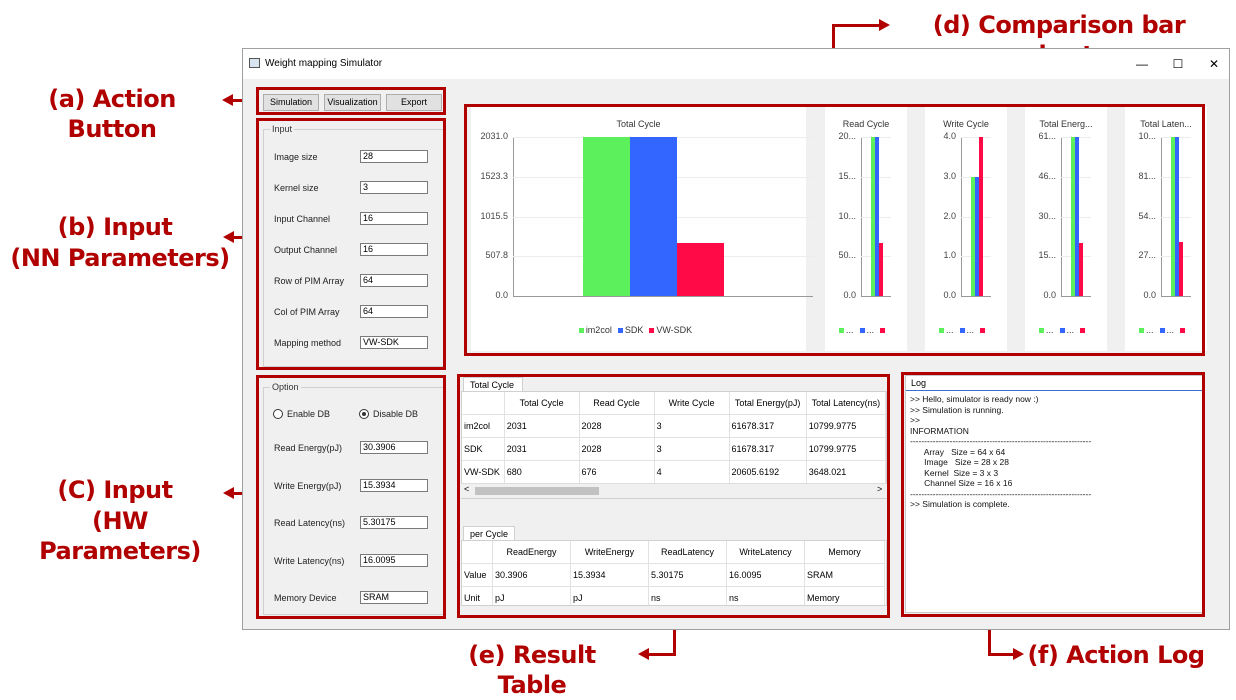 The height and width of the screenshot is (700, 1236). What do you see at coordinates (1116, 655) in the screenshot?
I see `callout-action-log: (f) Action Log` at bounding box center [1116, 655].